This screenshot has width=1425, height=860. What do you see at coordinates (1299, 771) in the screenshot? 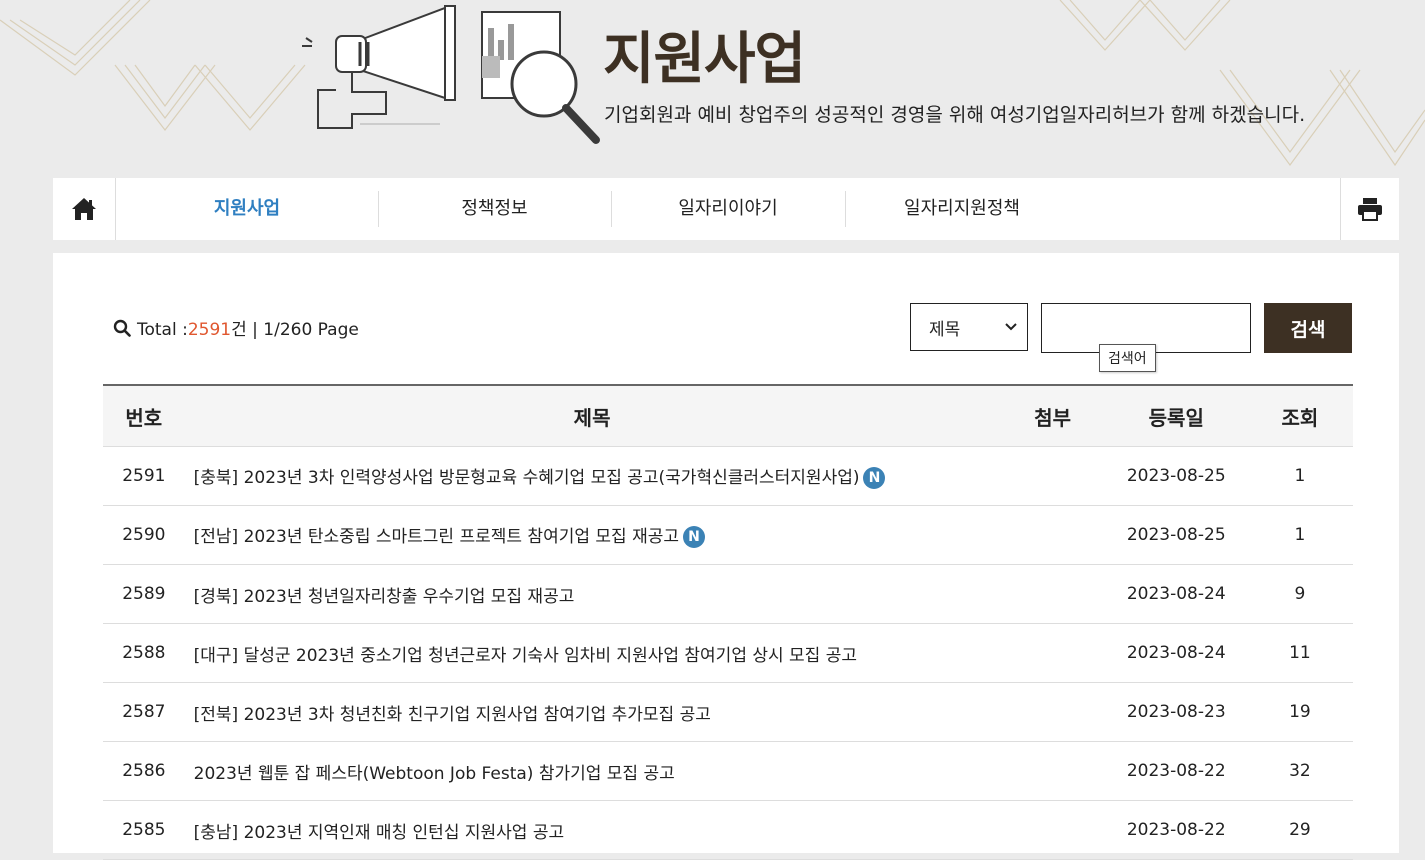
I see `row-views: 32` at bounding box center [1299, 771].